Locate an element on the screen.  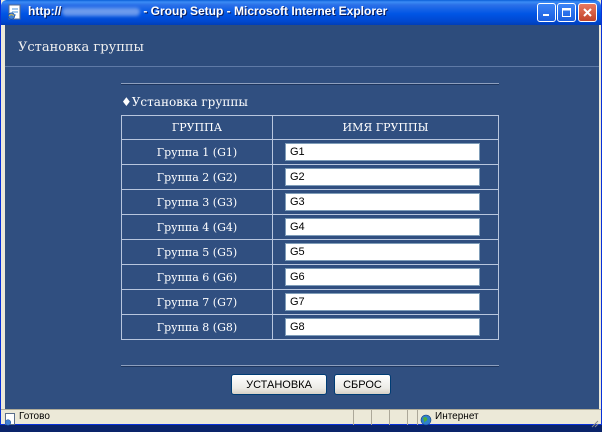
maximize-button is located at coordinates (566, 12).